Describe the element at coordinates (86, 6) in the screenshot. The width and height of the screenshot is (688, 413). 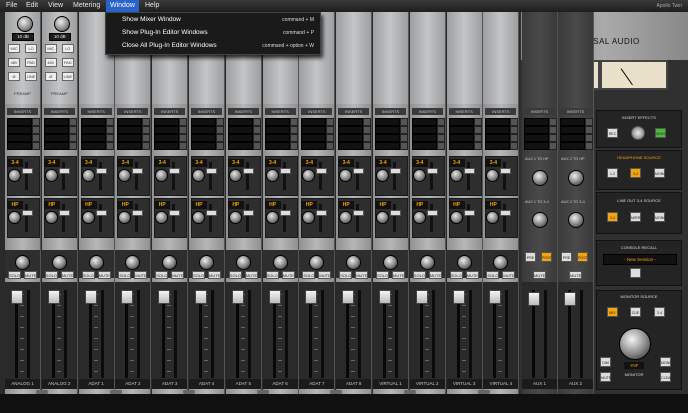
I see `menu-metering: Metering` at that location.